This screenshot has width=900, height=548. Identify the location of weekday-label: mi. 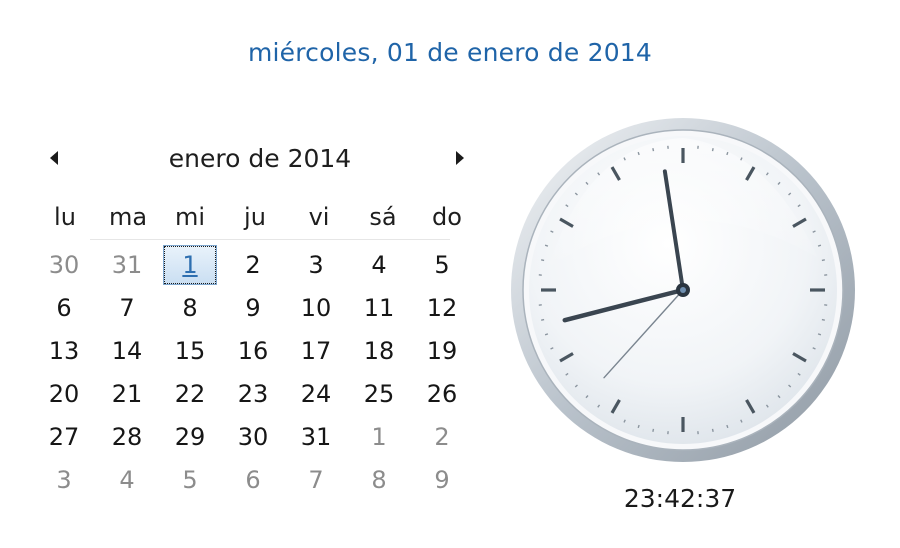
(190, 217).